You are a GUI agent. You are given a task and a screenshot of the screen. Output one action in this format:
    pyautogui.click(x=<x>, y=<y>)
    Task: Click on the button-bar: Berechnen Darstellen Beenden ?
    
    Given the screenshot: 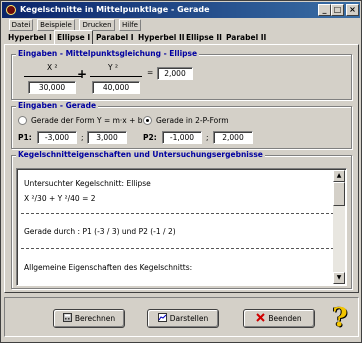 What is the action you would take?
    pyautogui.click(x=181, y=317)
    